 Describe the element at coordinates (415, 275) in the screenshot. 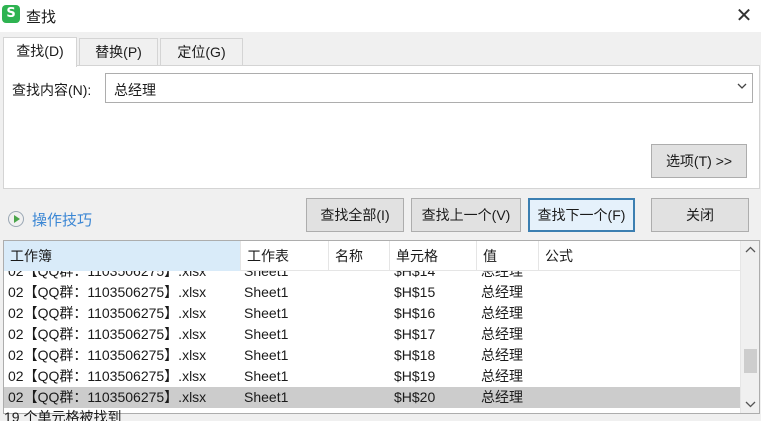

I see `cell-address: $H$14` at that location.